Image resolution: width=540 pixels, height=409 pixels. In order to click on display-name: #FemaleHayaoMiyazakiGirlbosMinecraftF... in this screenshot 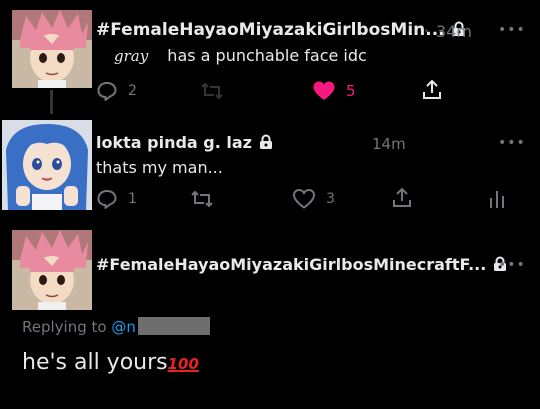, I will do `click(302, 265)`.